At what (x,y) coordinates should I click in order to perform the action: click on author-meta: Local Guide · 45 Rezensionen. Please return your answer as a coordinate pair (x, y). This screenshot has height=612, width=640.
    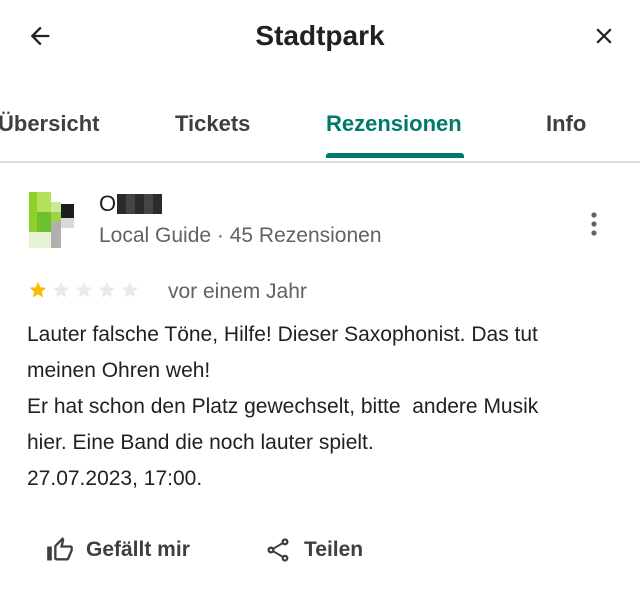
    Looking at the image, I should click on (240, 235).